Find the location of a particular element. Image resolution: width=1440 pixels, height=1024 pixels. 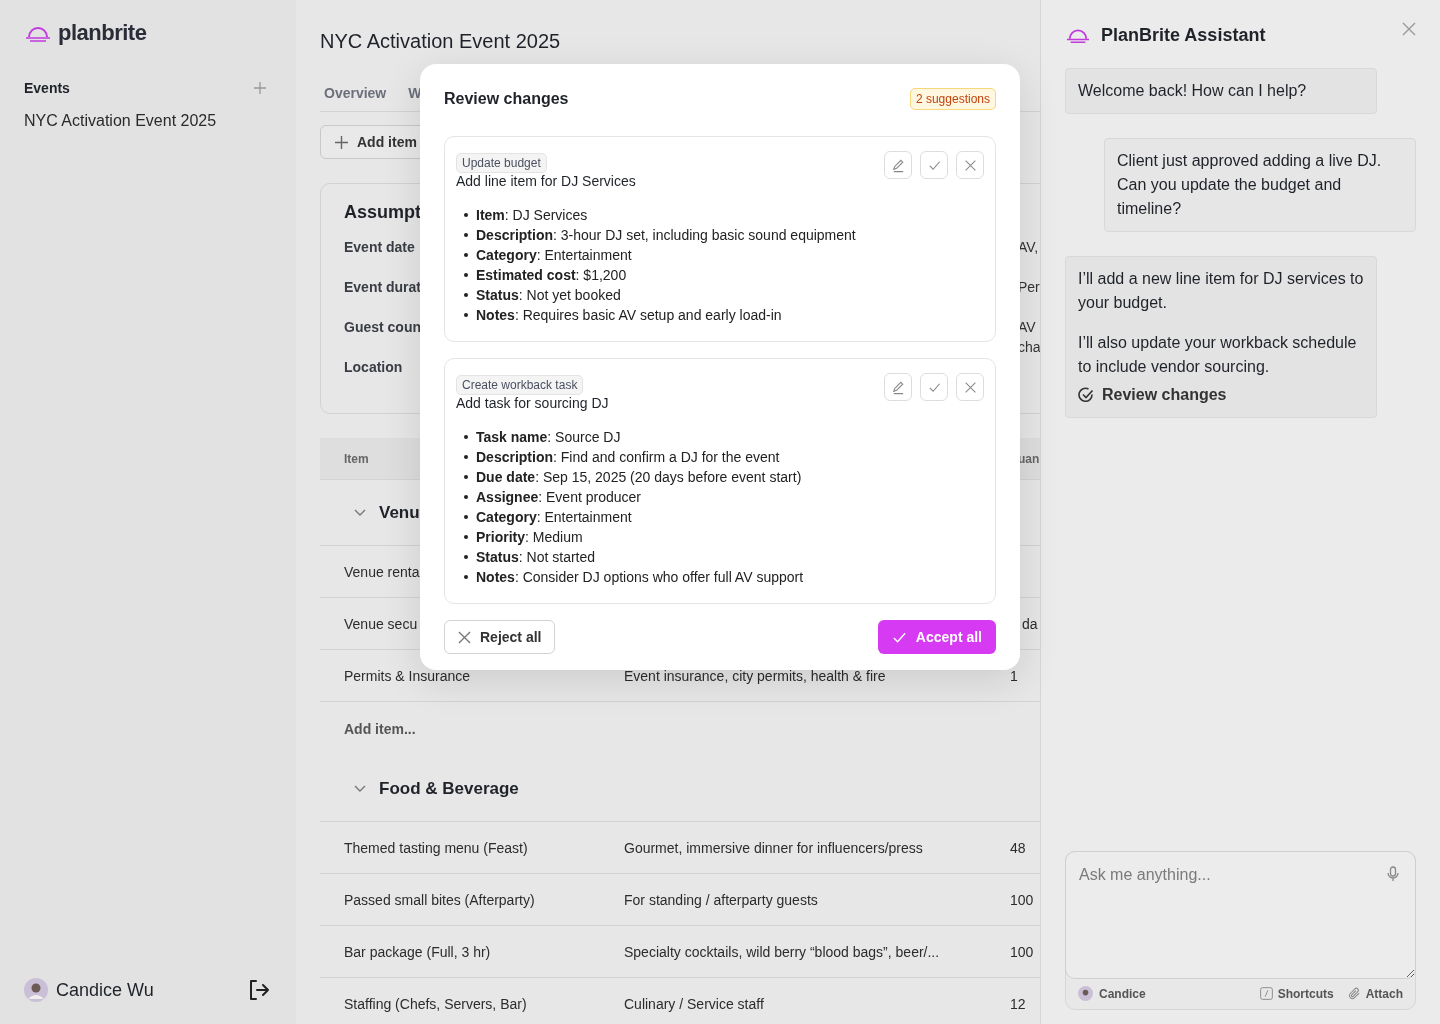

tab: Overview is located at coordinates (355, 93).